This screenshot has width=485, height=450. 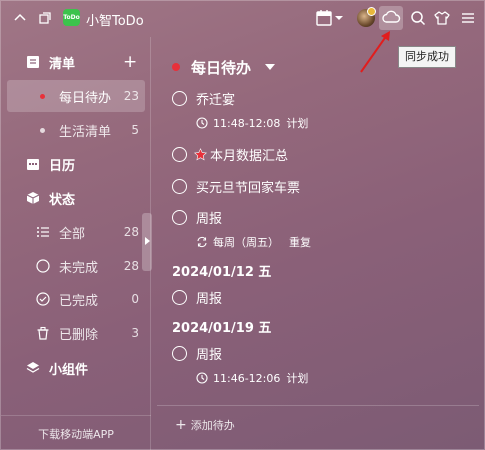 I want to click on add-list-button: +, so click(x=130, y=62).